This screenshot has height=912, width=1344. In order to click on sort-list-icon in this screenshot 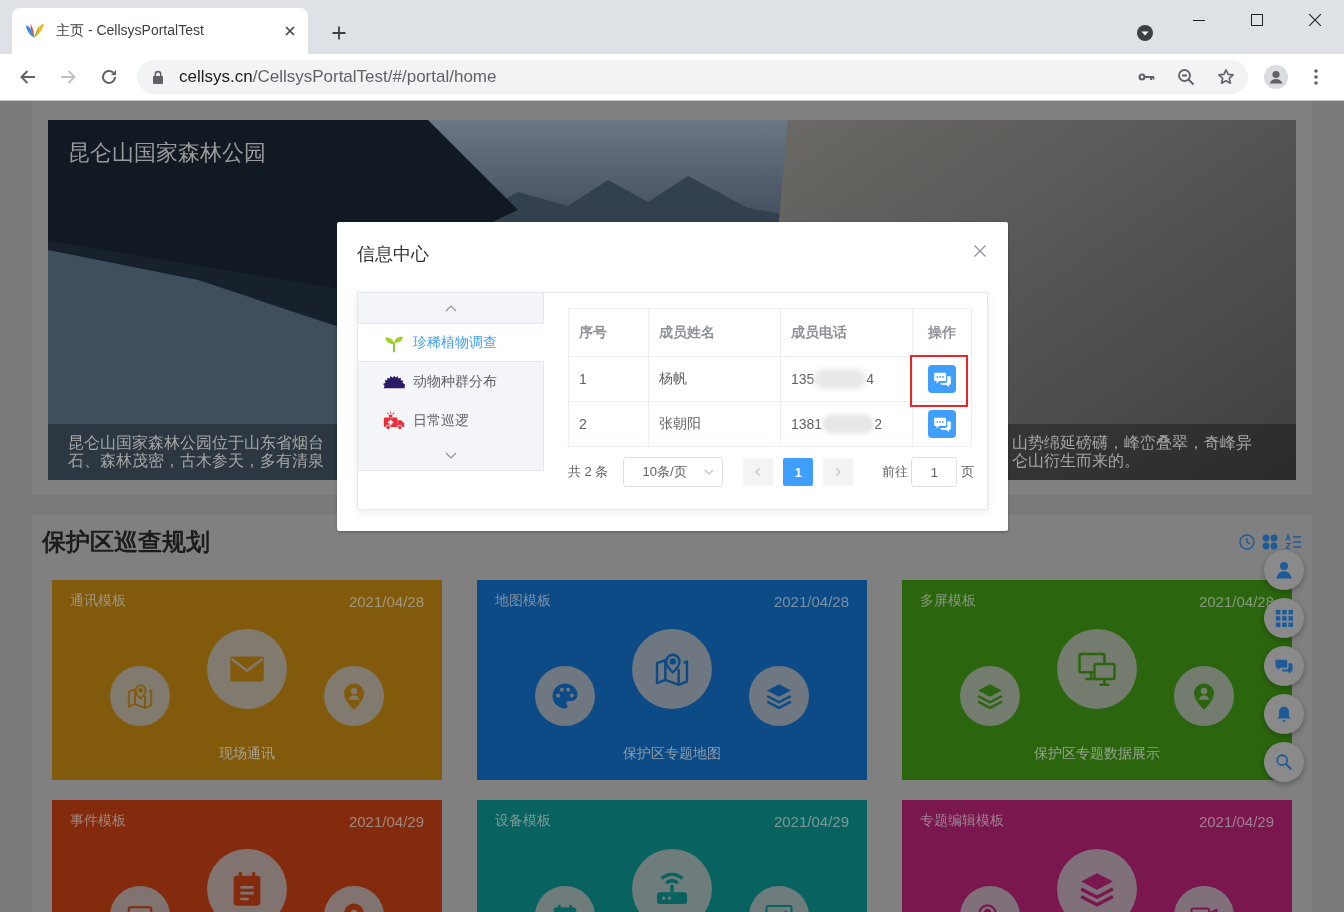, I will do `click(1293, 542)`.